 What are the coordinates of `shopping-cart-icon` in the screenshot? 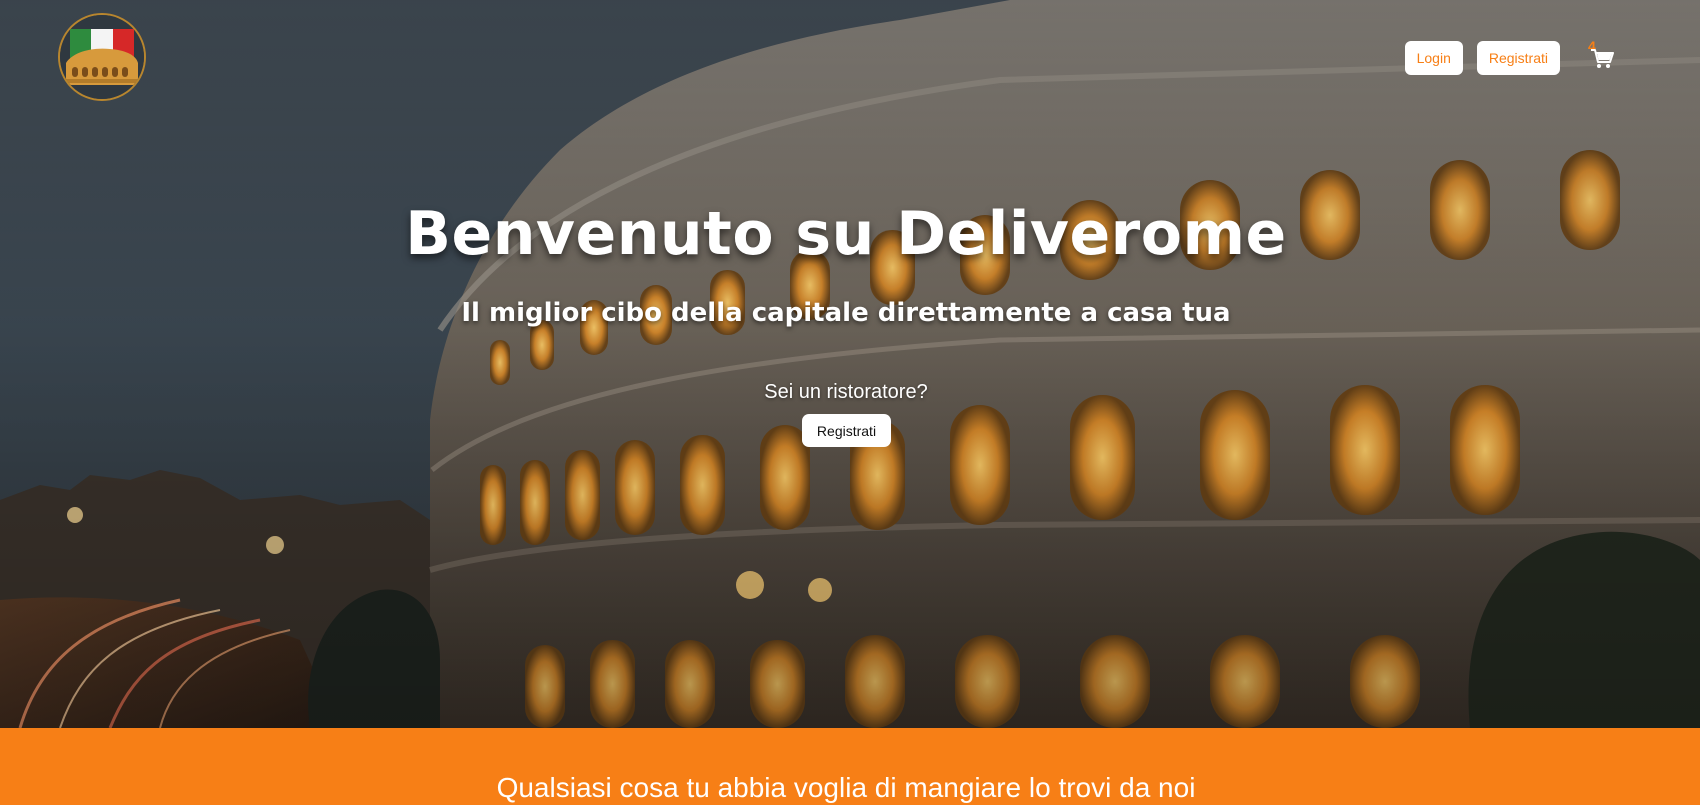 It's located at (1602, 58).